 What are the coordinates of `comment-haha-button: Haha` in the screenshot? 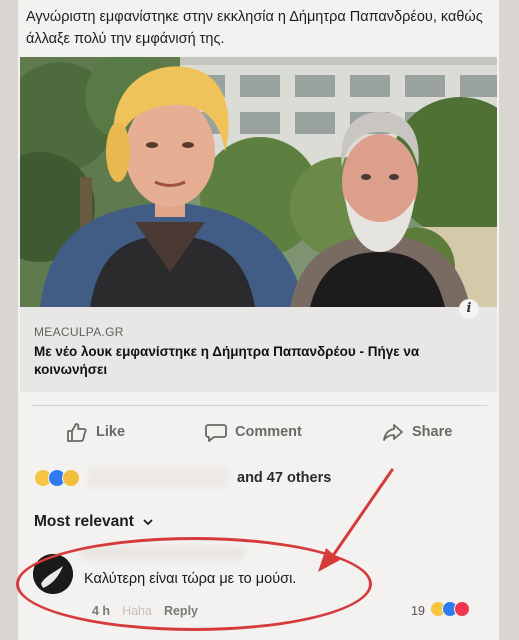 It's located at (137, 611).